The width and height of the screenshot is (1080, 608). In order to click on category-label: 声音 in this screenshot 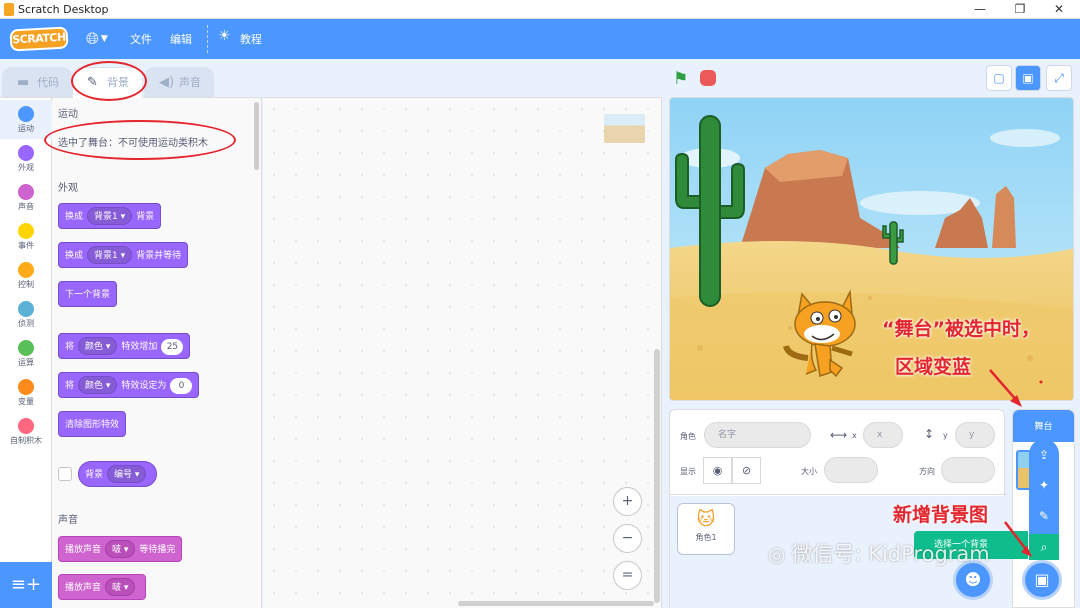, I will do `click(26, 206)`.